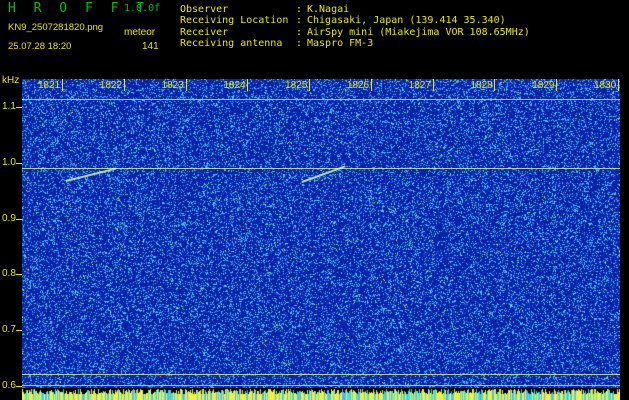 The height and width of the screenshot is (400, 629). What do you see at coordinates (328, 9) in the screenshot?
I see `info-value-observer: K.Nagai` at bounding box center [328, 9].